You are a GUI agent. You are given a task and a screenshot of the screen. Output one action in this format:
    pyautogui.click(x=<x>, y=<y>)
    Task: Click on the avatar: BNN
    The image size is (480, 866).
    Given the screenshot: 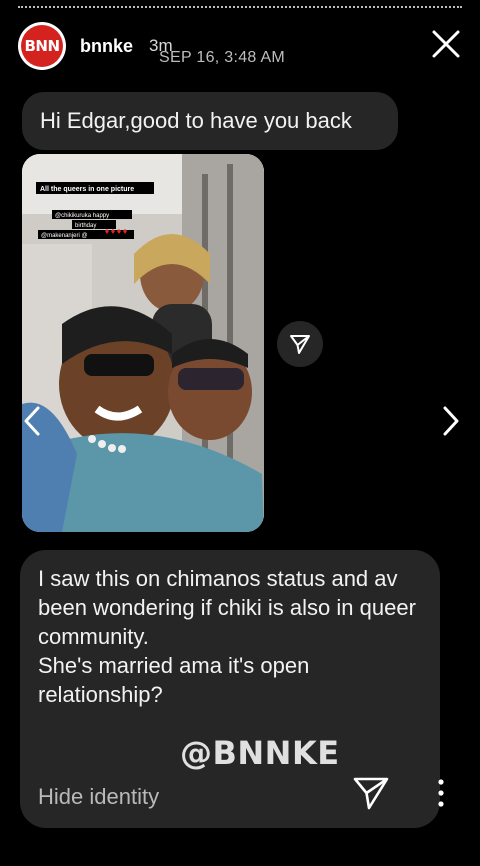 What is the action you would take?
    pyautogui.click(x=42, y=46)
    